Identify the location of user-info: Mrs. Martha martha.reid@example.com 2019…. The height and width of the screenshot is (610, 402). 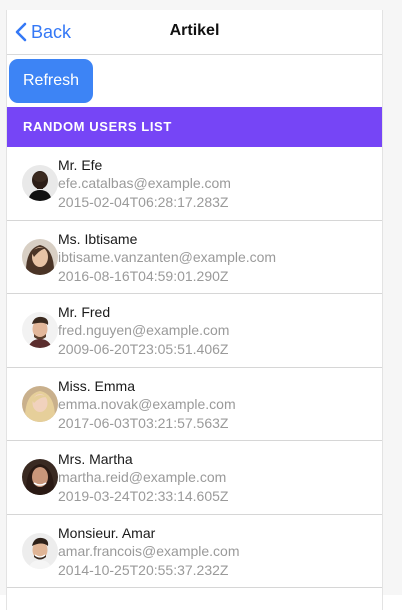
(143, 478).